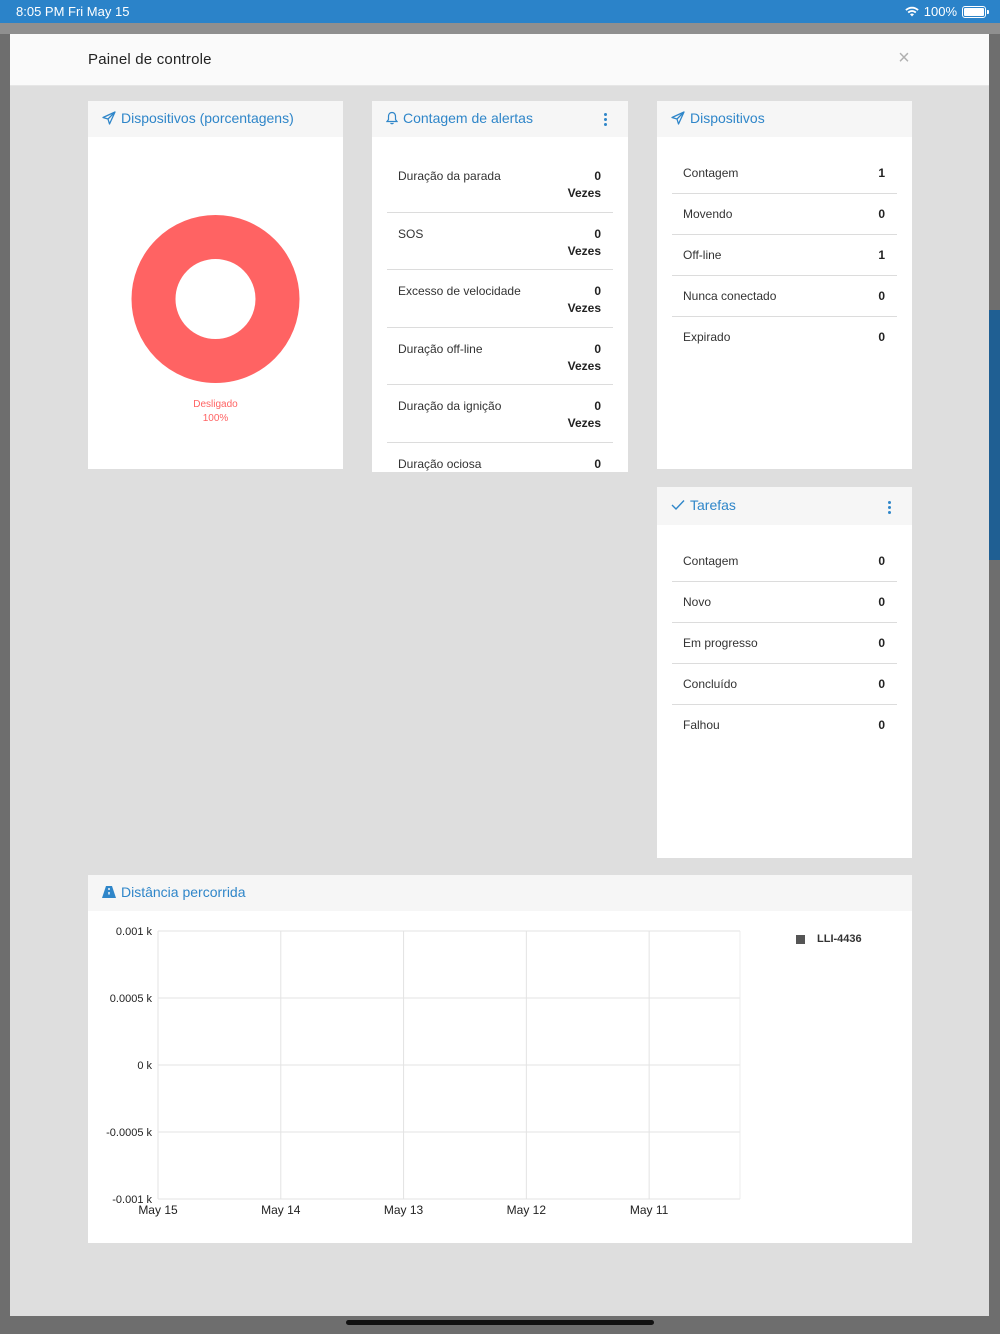  Describe the element at coordinates (708, 214) in the screenshot. I see `row-label: Movendo` at that location.